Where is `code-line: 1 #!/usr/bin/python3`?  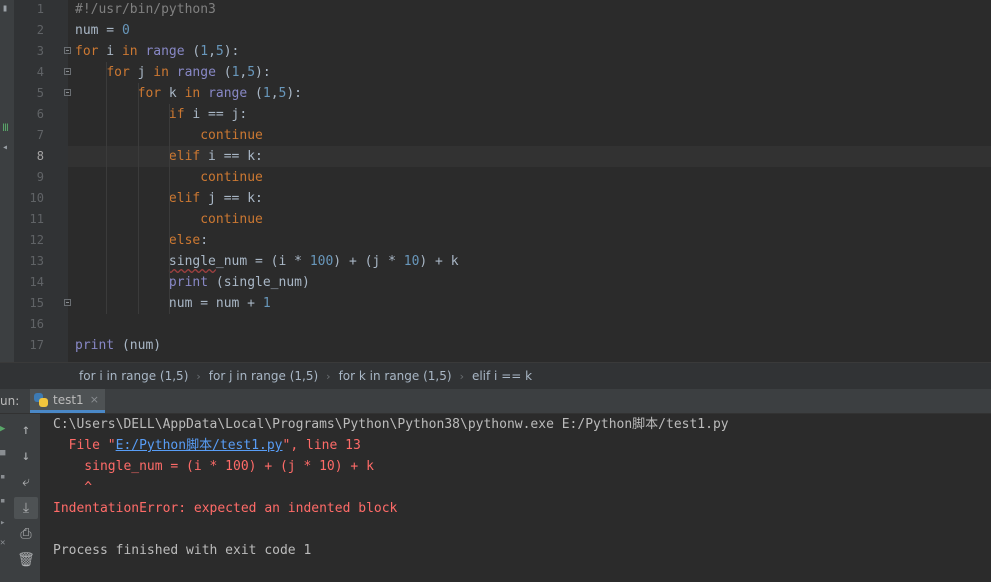
code-line: 1 #!/usr/bin/python3 is located at coordinates (514, 10).